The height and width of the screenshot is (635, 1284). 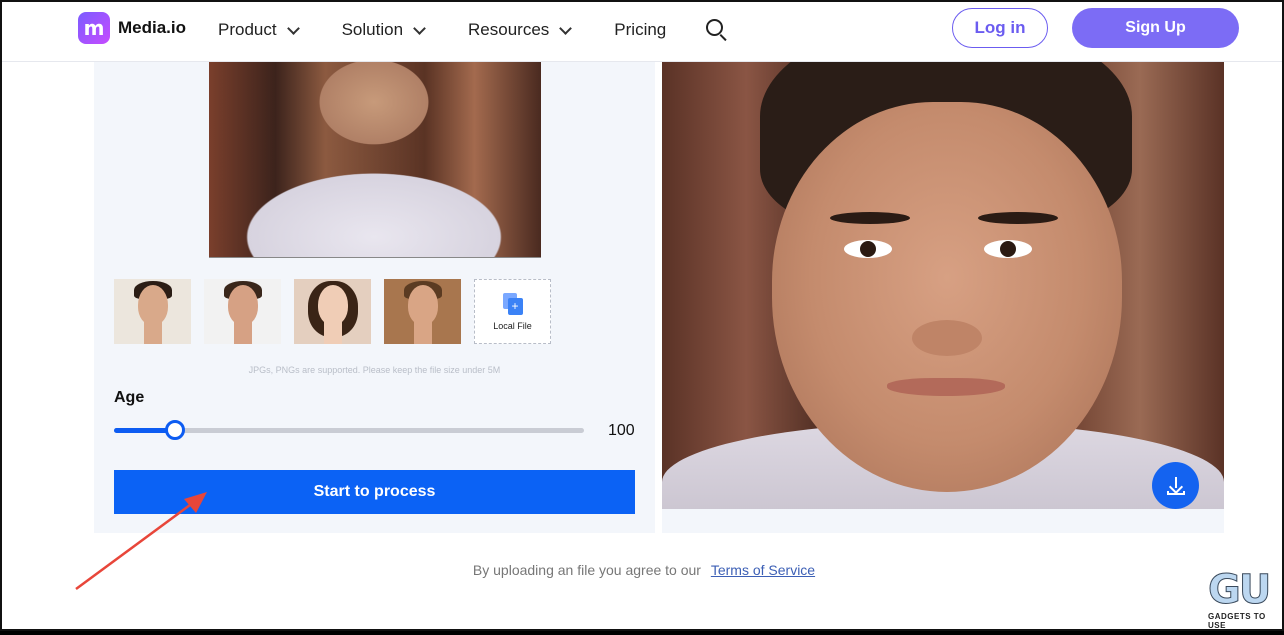 What do you see at coordinates (94, 28) in the screenshot?
I see `media-io-logo-icon: m` at bounding box center [94, 28].